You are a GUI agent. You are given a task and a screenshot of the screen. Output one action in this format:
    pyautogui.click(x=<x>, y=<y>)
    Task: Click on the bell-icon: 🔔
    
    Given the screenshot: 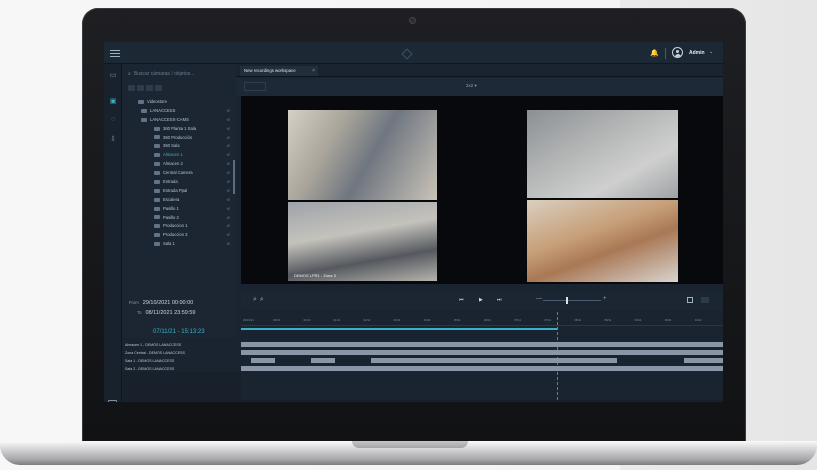 What is the action you would take?
    pyautogui.click(x=654, y=53)
    